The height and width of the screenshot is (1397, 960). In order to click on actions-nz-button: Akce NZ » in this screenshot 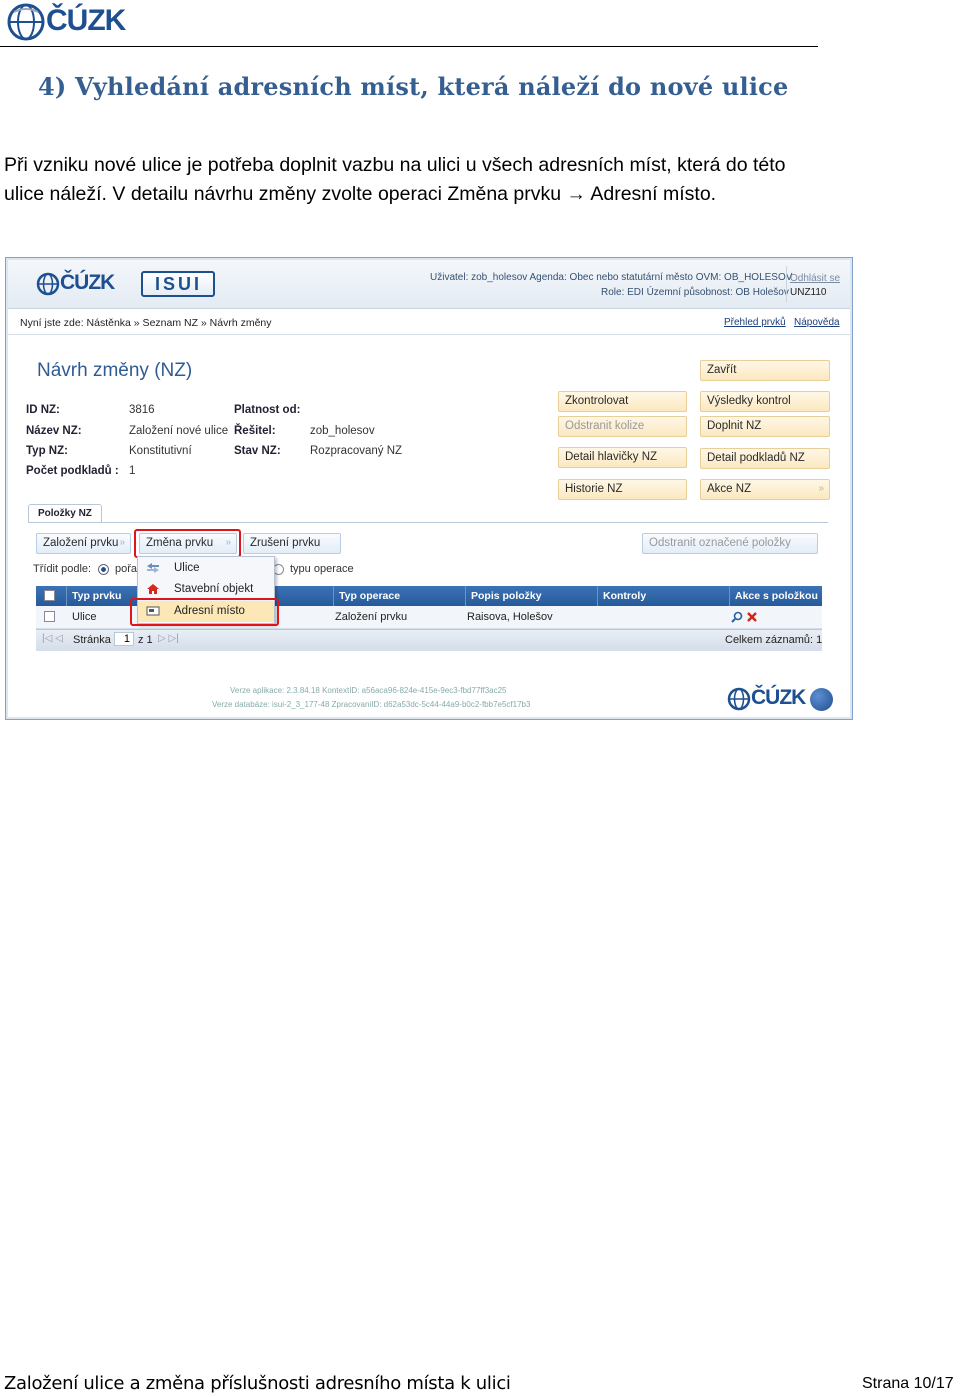, I will do `click(765, 489)`.